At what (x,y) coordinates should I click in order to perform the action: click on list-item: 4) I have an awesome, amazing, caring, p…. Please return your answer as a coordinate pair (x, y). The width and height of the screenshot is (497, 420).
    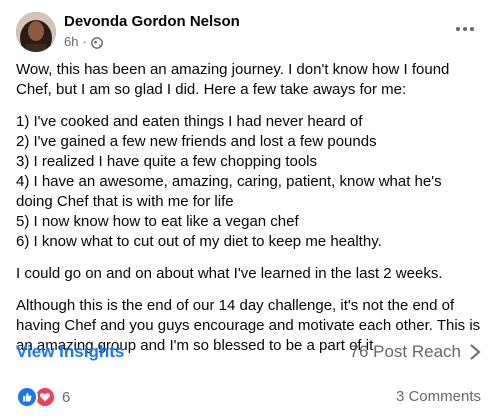
    Looking at the image, I should click on (229, 181).